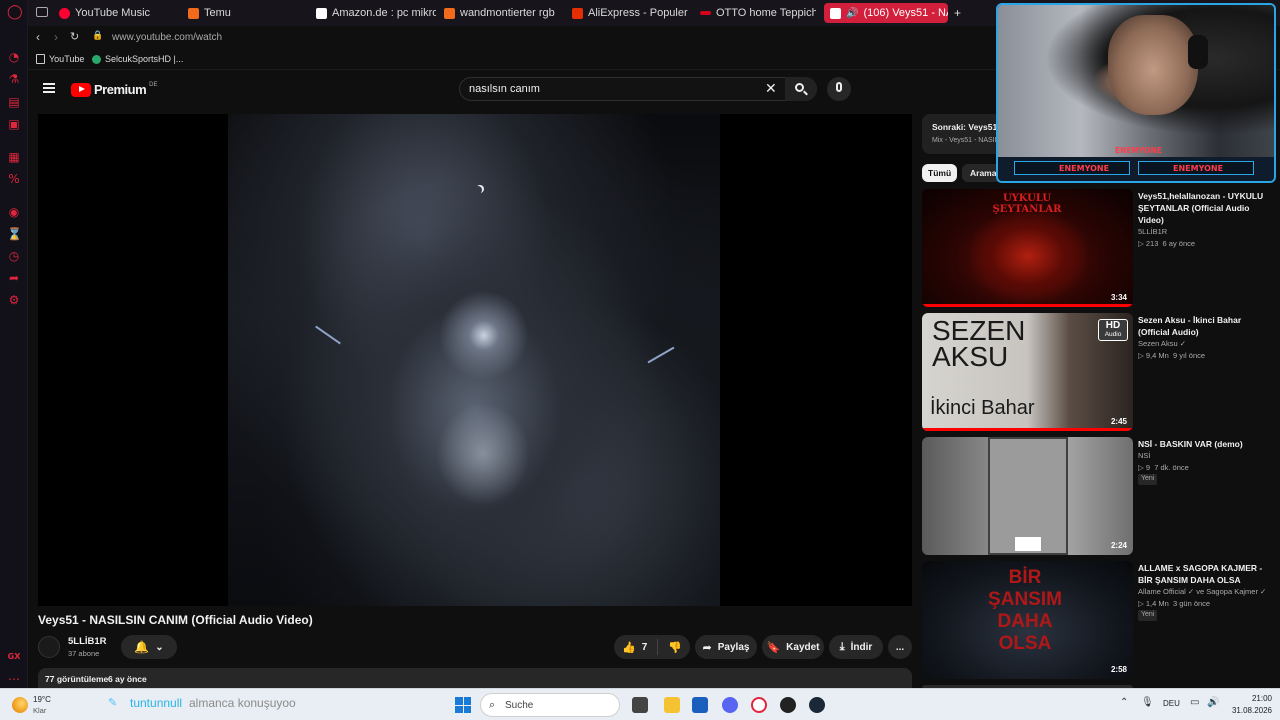 Image resolution: width=1280 pixels, height=720 pixels. What do you see at coordinates (1250, 698) in the screenshot?
I see `clock-time: 21:00` at bounding box center [1250, 698].